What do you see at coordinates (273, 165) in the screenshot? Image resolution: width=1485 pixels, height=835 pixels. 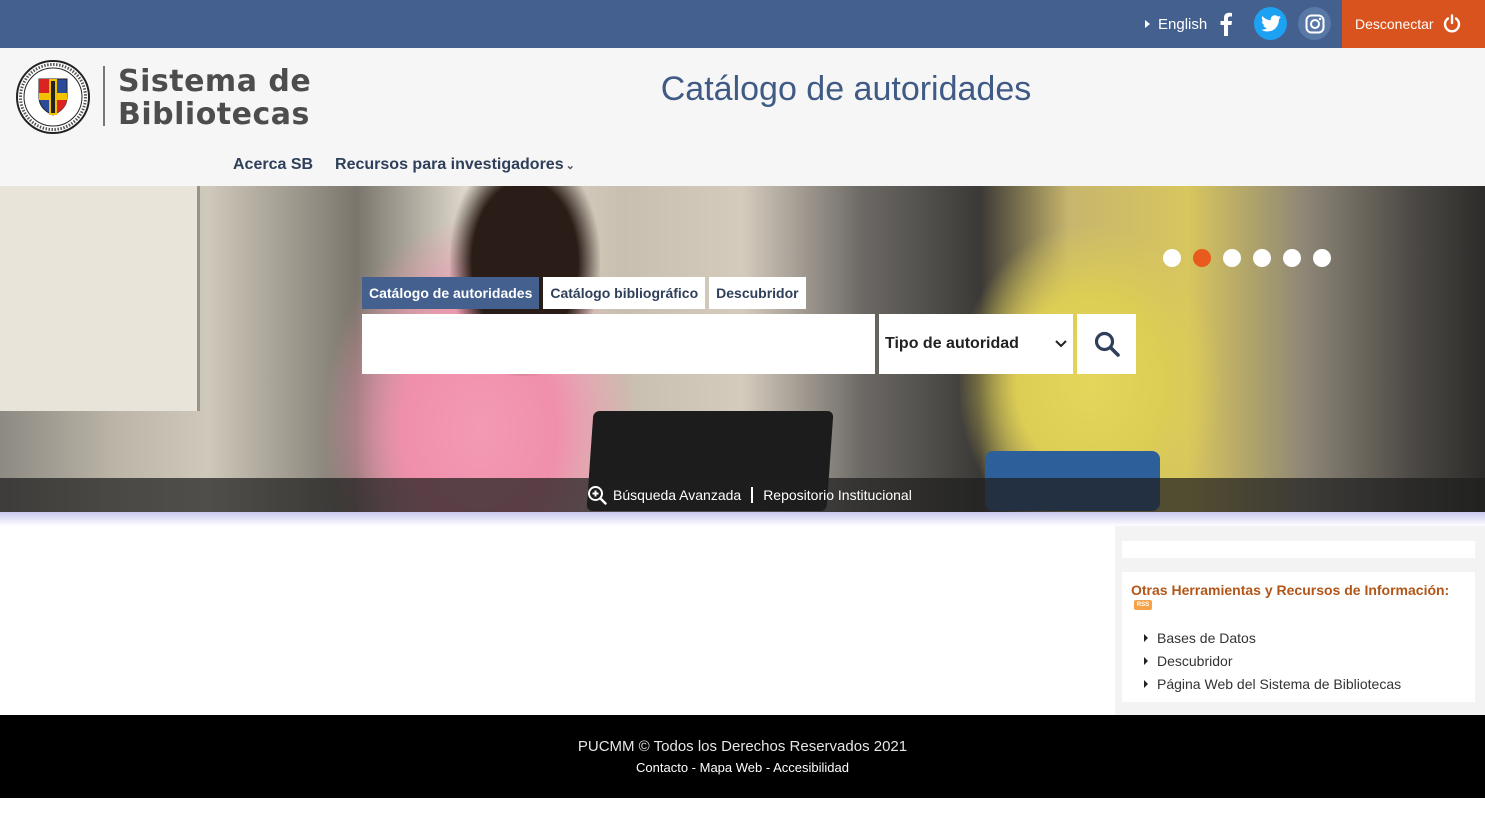 I see `nav-item-about: Acerca SB` at bounding box center [273, 165].